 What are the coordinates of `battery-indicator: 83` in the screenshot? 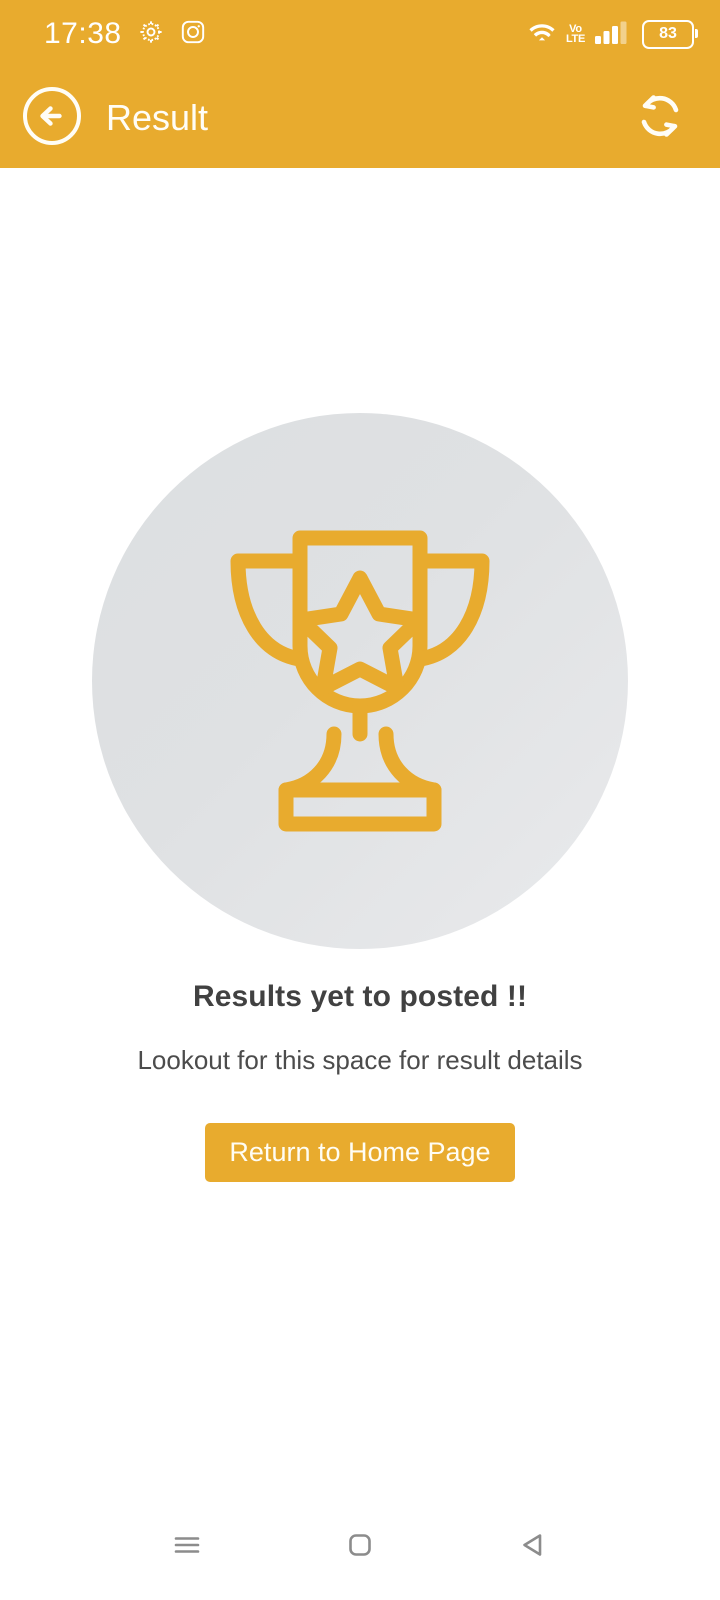 It's located at (670, 34).